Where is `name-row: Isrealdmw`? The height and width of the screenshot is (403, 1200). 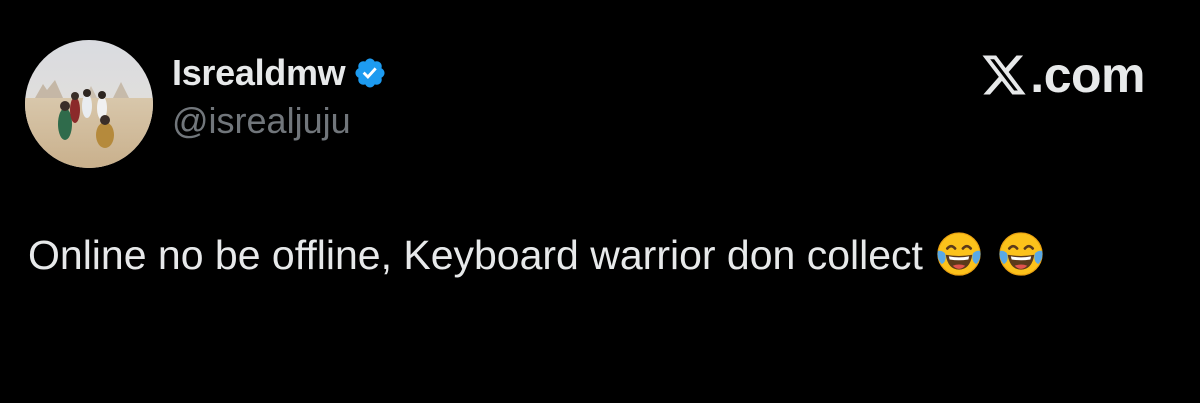 name-row: Isrealdmw is located at coordinates (279, 73).